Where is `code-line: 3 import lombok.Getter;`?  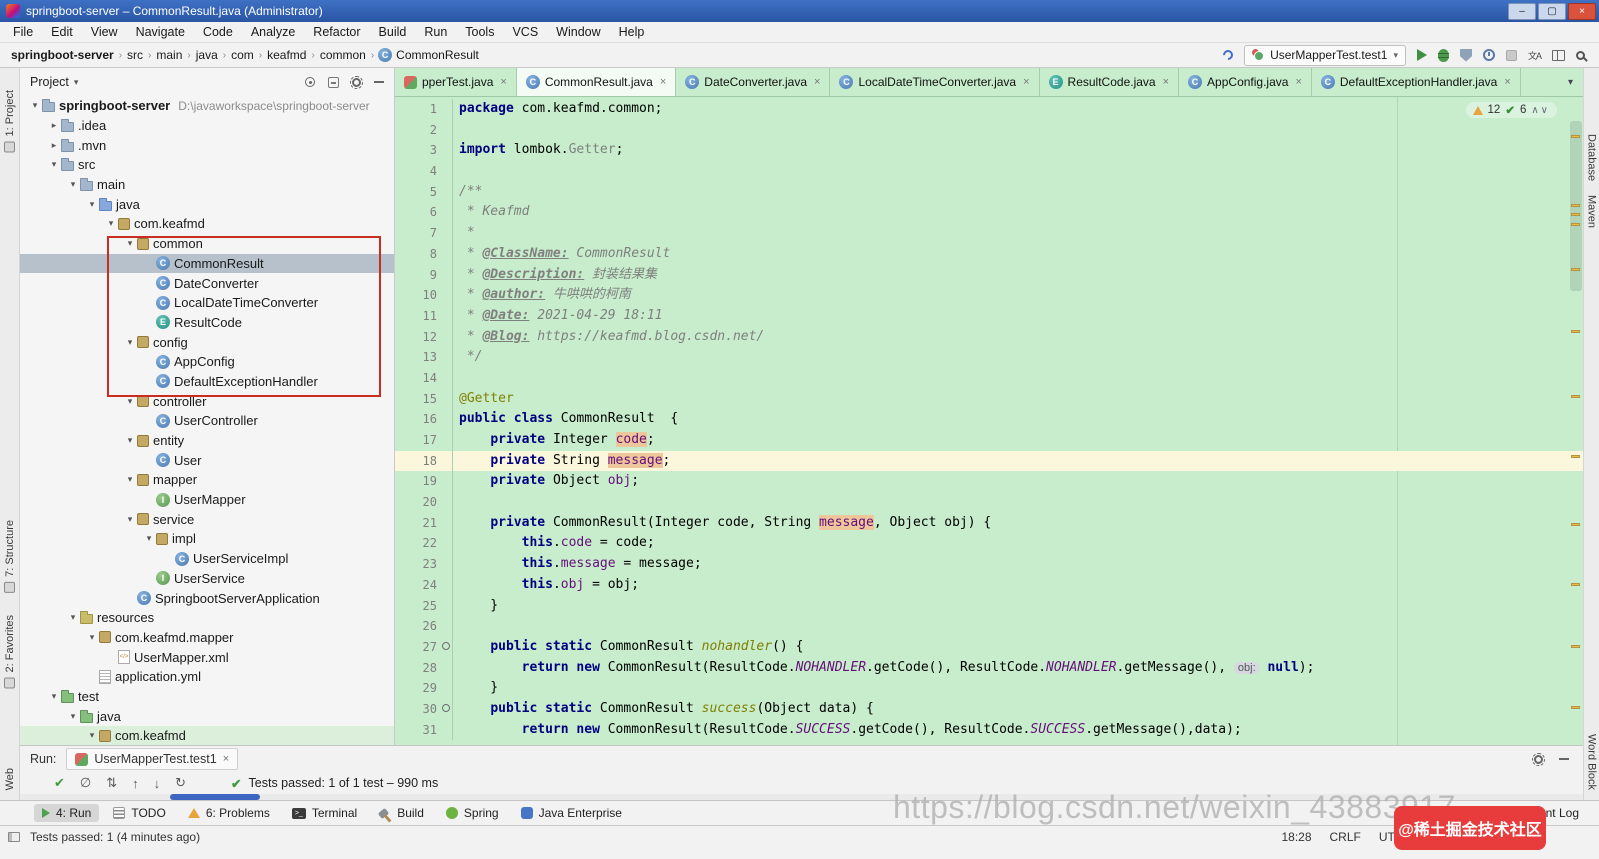
code-line: 3 import lombok.Getter; is located at coordinates (989, 151).